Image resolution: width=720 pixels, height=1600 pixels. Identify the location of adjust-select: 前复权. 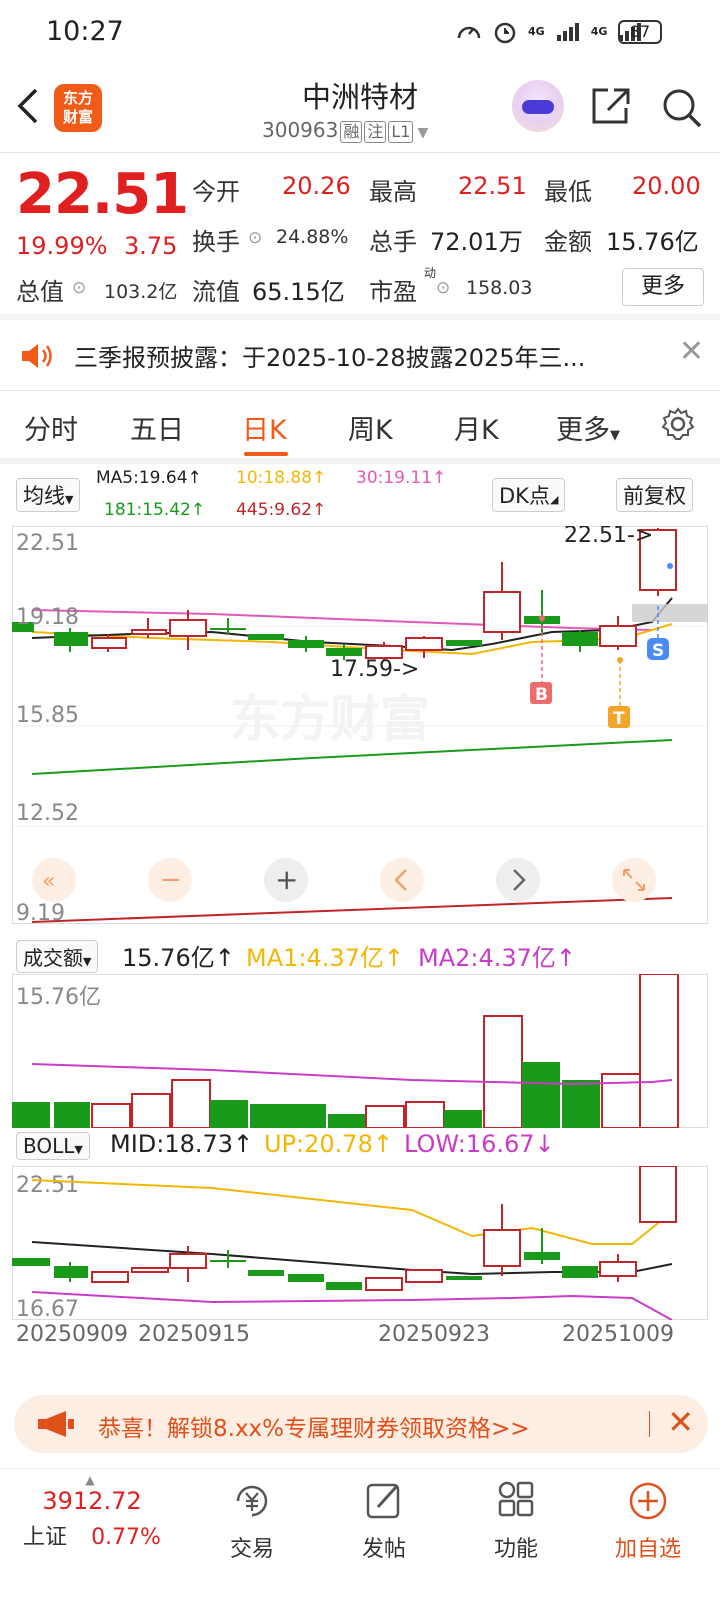
(654, 495).